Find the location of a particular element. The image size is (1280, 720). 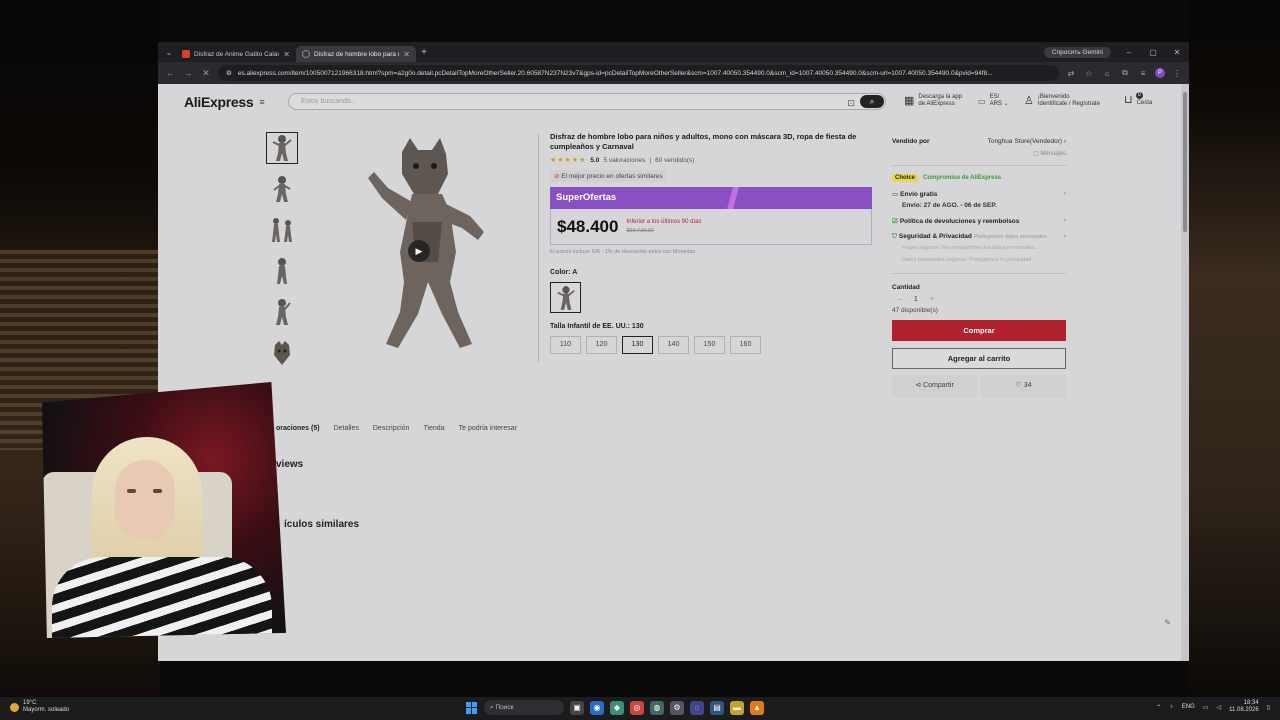

buy-button: Comprar is located at coordinates (979, 330).